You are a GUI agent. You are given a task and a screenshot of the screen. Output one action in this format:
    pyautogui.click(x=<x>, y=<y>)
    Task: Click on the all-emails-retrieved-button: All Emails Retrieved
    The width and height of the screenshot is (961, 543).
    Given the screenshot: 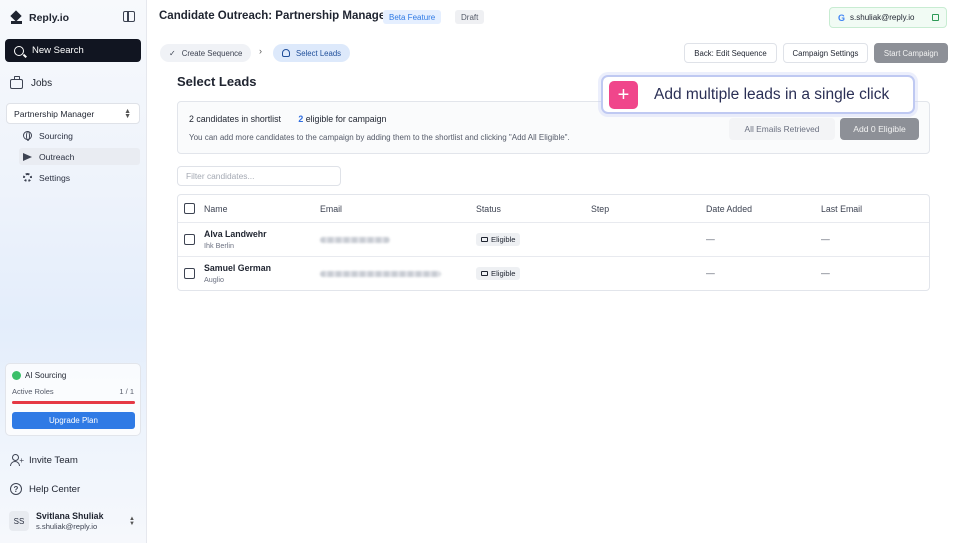 What is the action you would take?
    pyautogui.click(x=782, y=129)
    